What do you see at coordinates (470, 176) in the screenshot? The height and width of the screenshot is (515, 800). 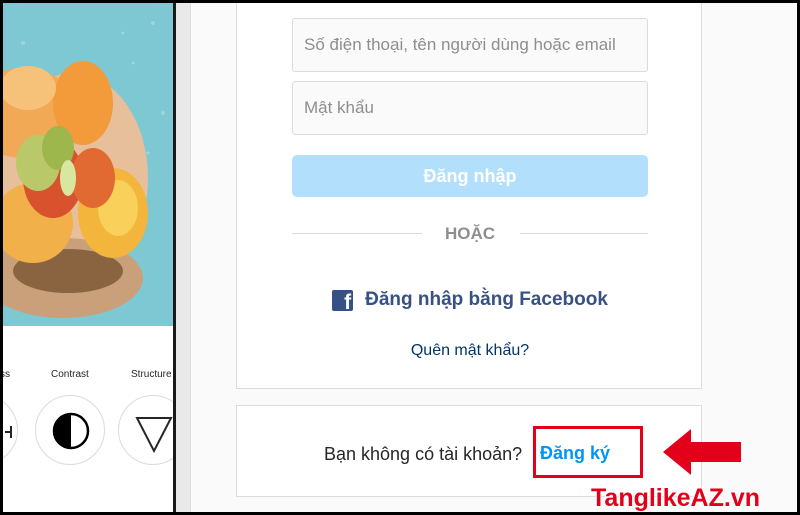 I see `login-button: Đăng nhập` at bounding box center [470, 176].